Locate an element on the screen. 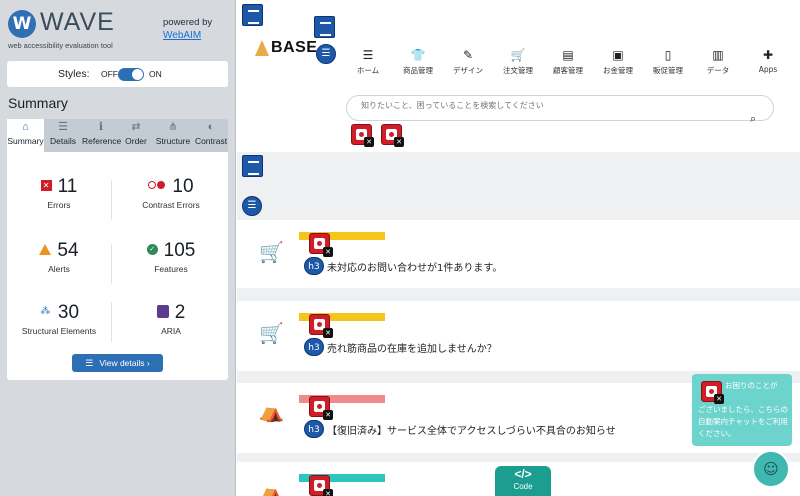 This screenshot has height=496, width=800. phone-icon: ▯ is located at coordinates (668, 55).